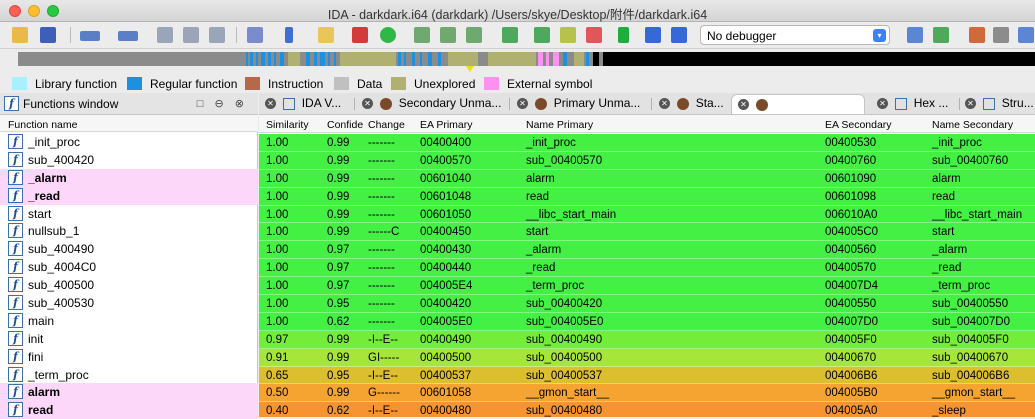  Describe the element at coordinates (48, 35) in the screenshot. I see `save-icon` at that location.